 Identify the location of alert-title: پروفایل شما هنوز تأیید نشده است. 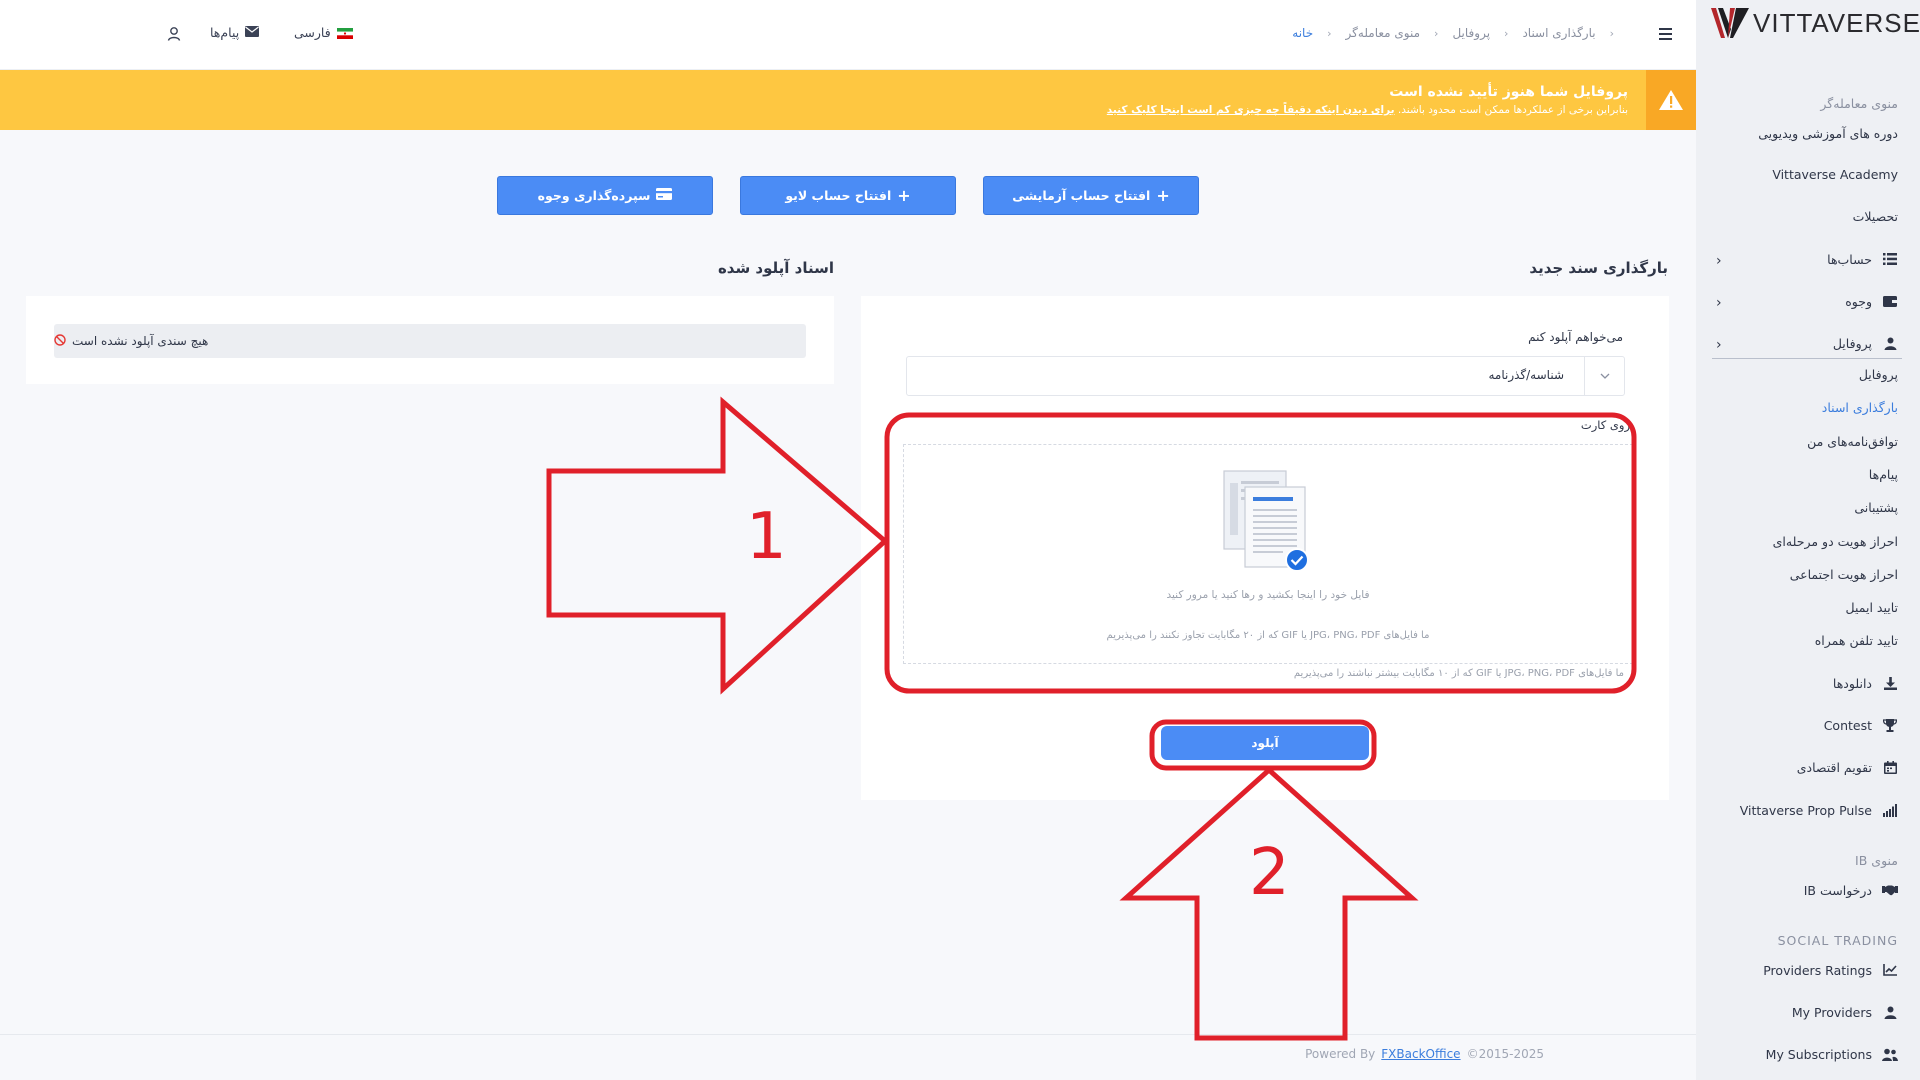
(1508, 92).